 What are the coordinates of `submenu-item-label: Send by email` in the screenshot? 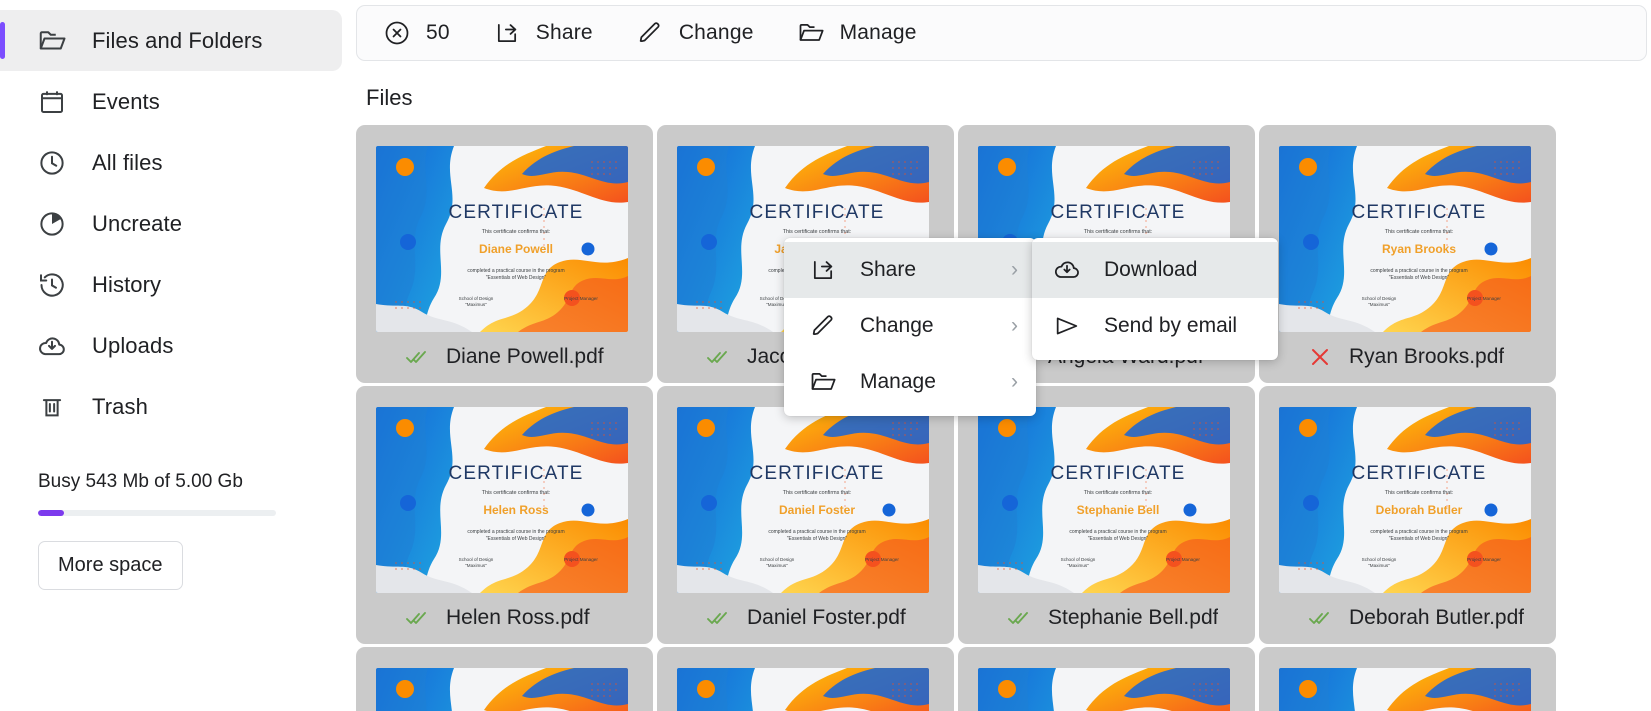 It's located at (1171, 325).